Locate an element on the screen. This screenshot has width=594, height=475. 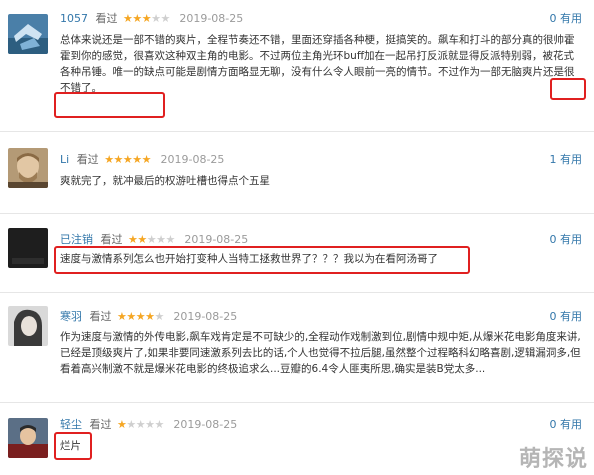
useful-button: 1 有用 is located at coordinates (566, 159).